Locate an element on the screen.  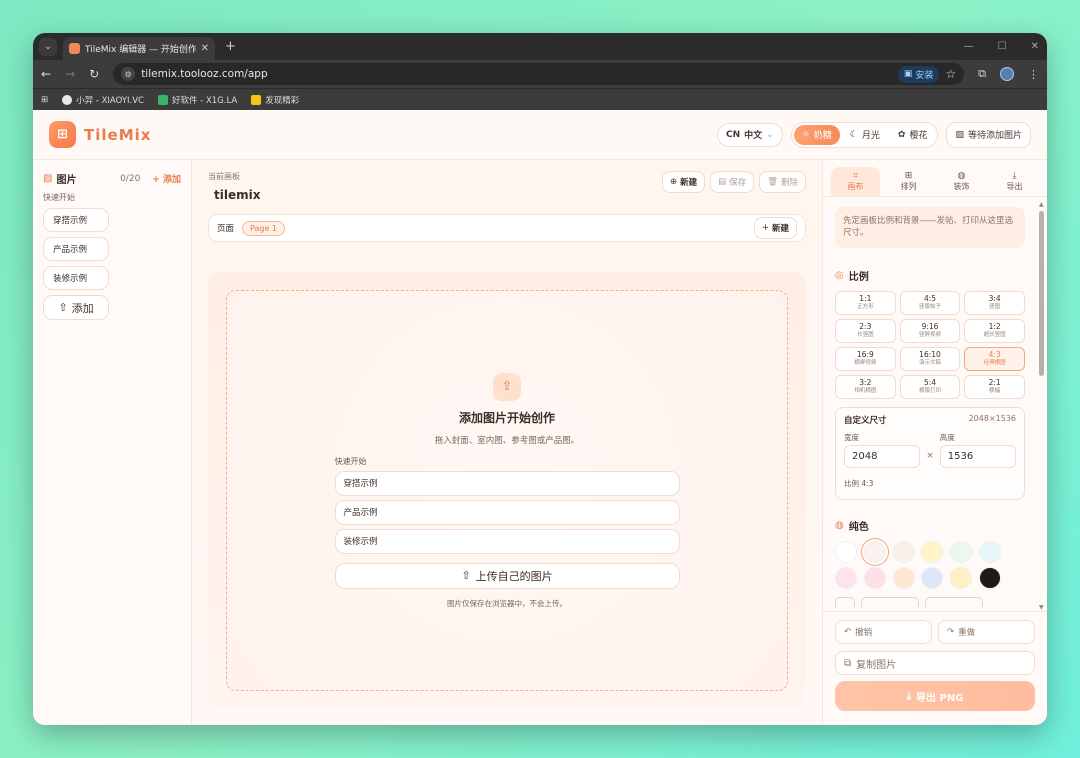
theme-switcher: ☼ 奶糖 ☾ 月光 ✿ 樱花 is located at coordinates (864, 134).